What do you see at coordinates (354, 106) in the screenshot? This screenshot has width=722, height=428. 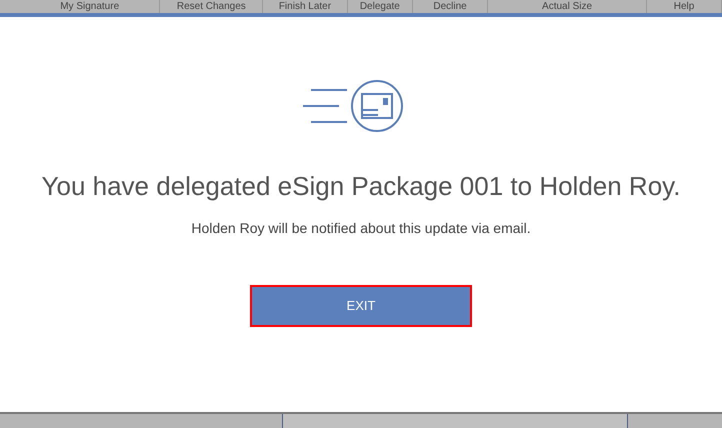 I see `email-sent-icon` at bounding box center [354, 106].